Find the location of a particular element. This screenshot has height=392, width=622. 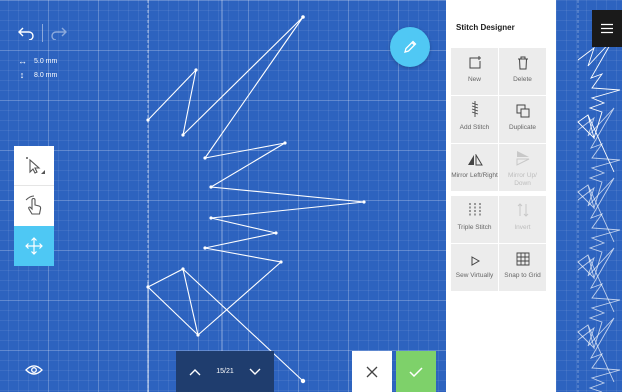

page-counter: 15/21 is located at coordinates (225, 371).